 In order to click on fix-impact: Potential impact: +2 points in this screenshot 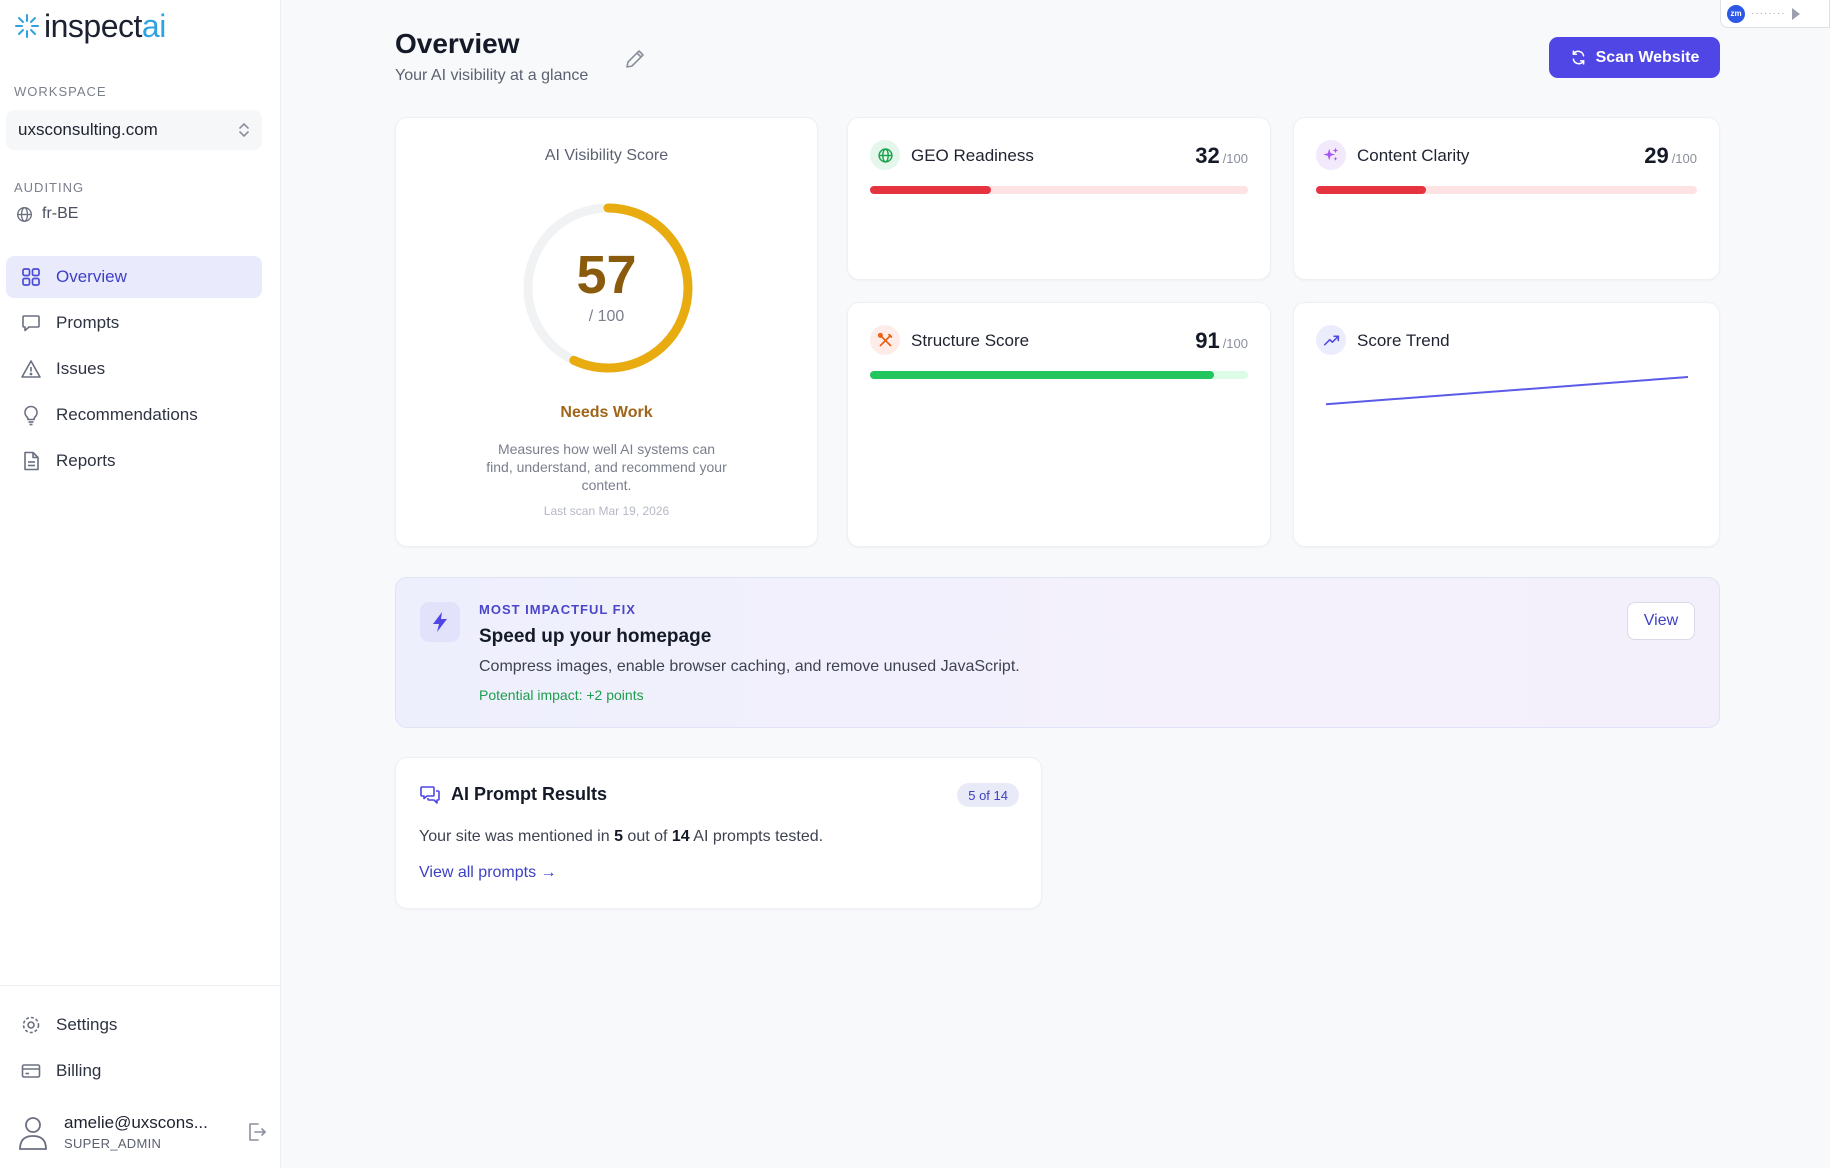, I will do `click(561, 695)`.